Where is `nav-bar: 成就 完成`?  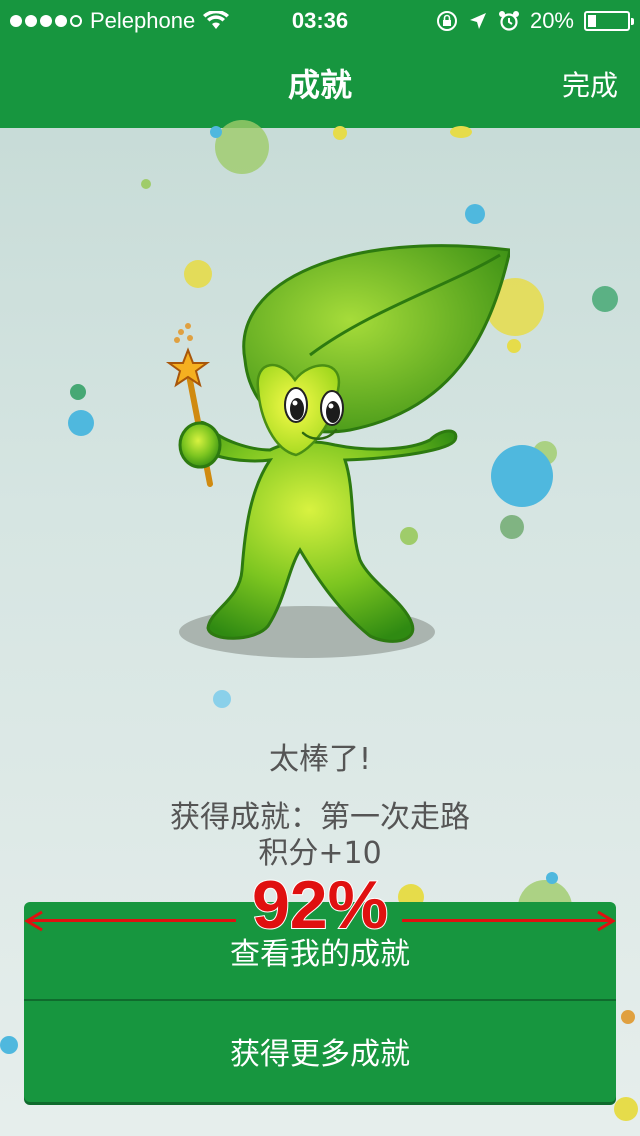
nav-bar: 成就 完成 is located at coordinates (320, 84).